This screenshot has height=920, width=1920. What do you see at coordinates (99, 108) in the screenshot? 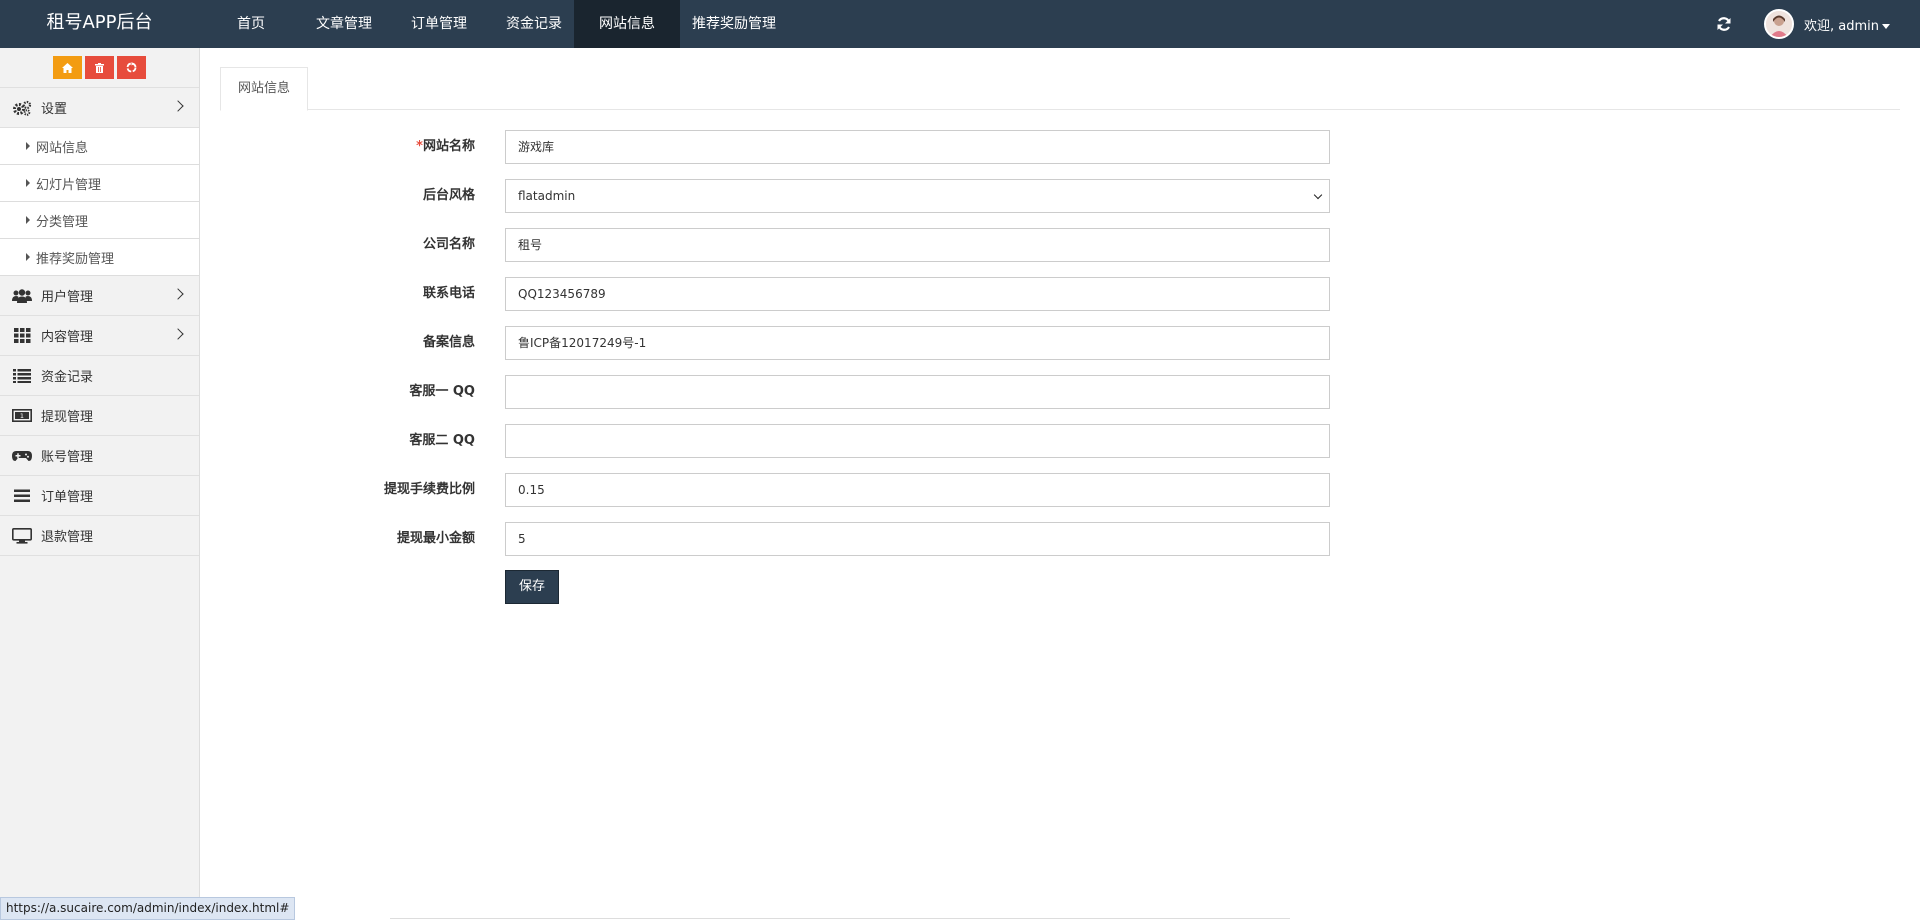
I see `sidebar-item-settings: 设置` at bounding box center [99, 108].